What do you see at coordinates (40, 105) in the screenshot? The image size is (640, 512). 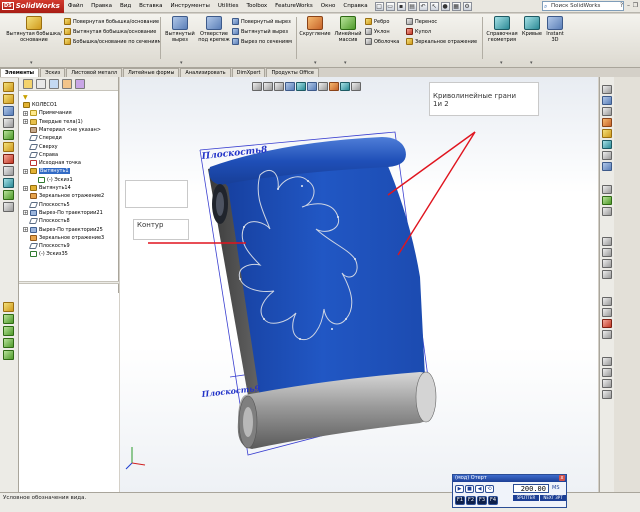 I see `tree-root: КОЛЕСО1` at bounding box center [40, 105].